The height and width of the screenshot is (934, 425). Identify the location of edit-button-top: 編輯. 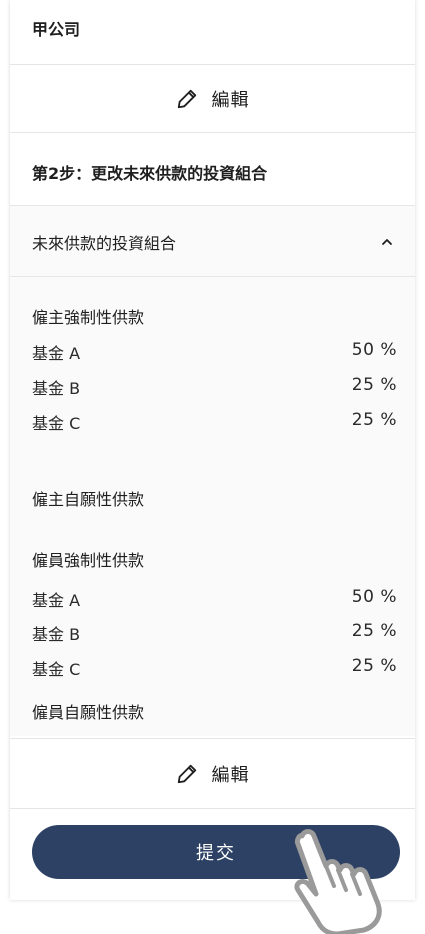
(212, 99).